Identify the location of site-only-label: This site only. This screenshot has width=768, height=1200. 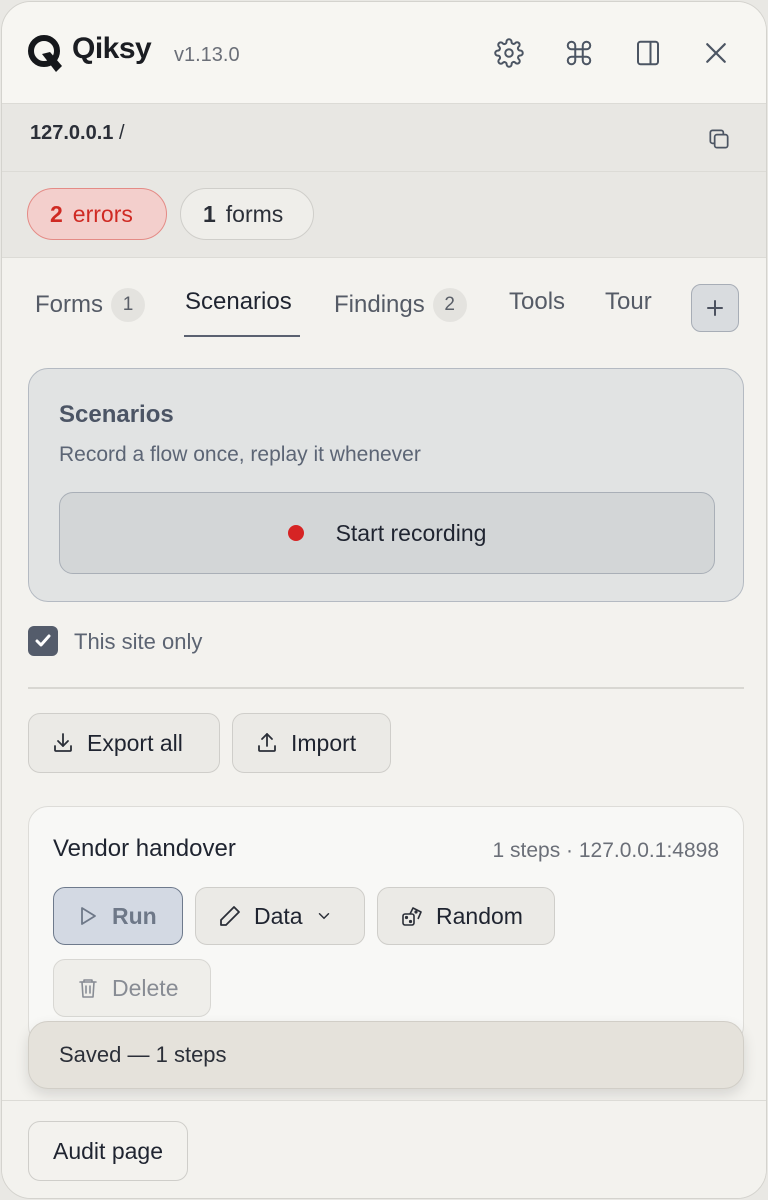
(138, 641).